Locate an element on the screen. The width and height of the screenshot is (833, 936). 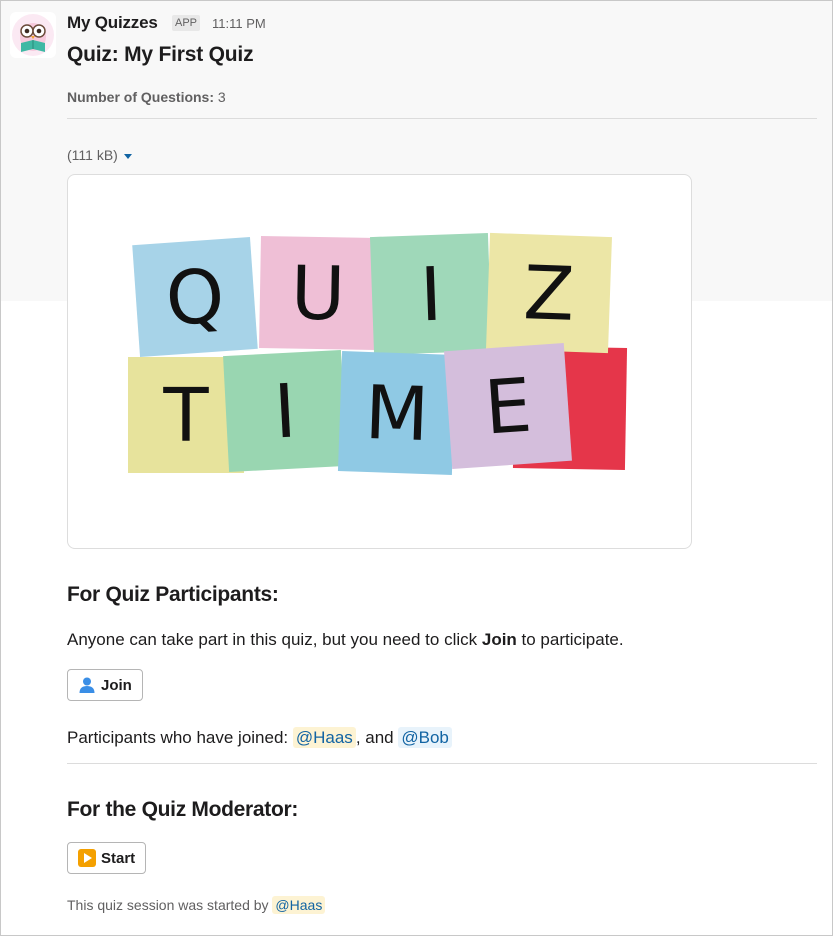
start-button: Start is located at coordinates (107, 858).